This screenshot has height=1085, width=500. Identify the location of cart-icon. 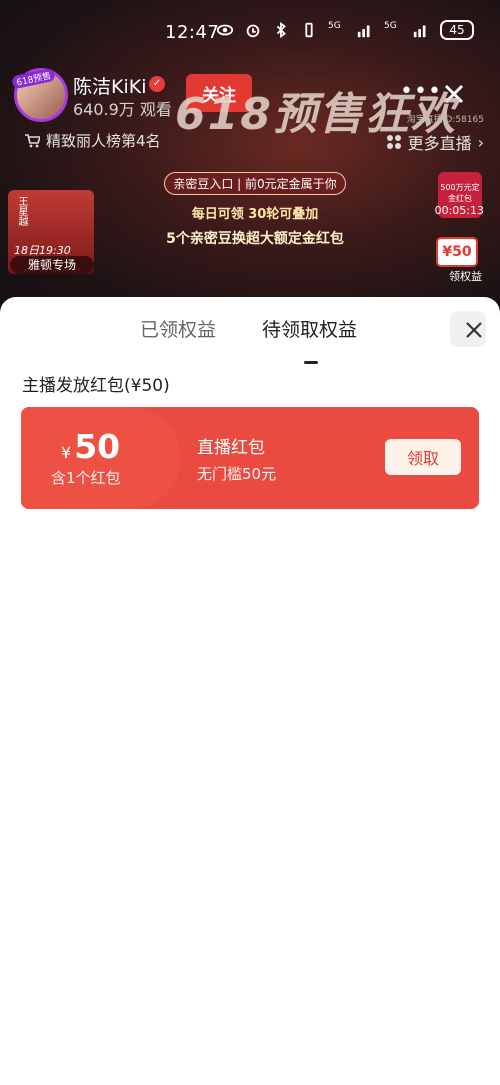
(32, 140).